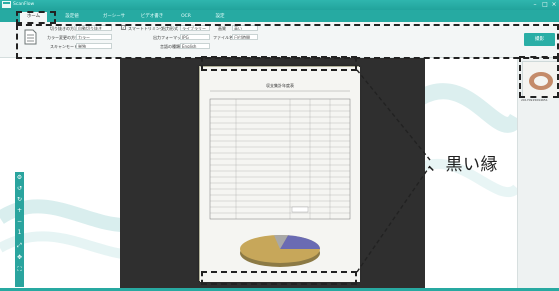 Image resolution: width=559 pixels, height=291 pixels. What do you see at coordinates (36, 17) in the screenshot?
I see `annotation-highlight-home-tab` at bounding box center [36, 17].